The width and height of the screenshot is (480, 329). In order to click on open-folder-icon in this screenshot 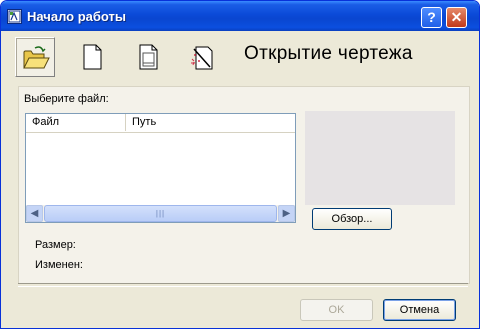, I will do `click(36, 57)`.